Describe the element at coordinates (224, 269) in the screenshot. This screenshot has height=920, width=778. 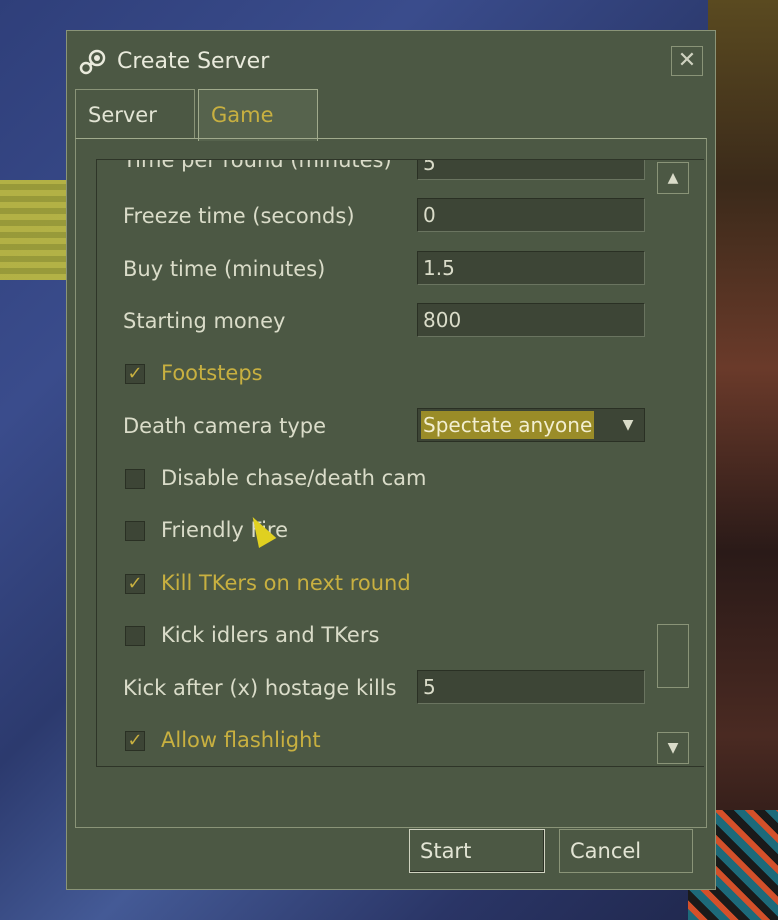
I see `buy-time-label: Buy time (minutes)` at that location.